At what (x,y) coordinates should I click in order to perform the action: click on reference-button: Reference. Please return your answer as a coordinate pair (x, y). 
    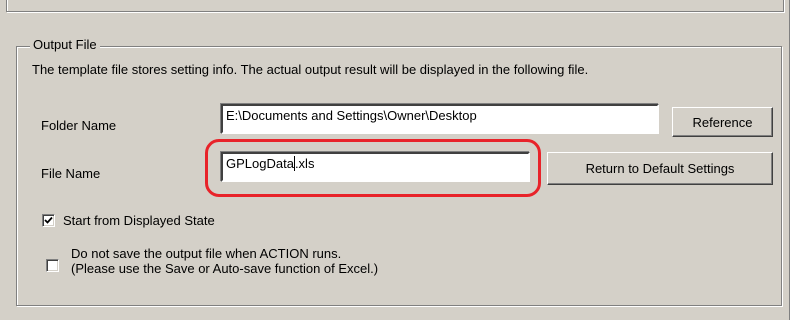
    Looking at the image, I should click on (722, 122).